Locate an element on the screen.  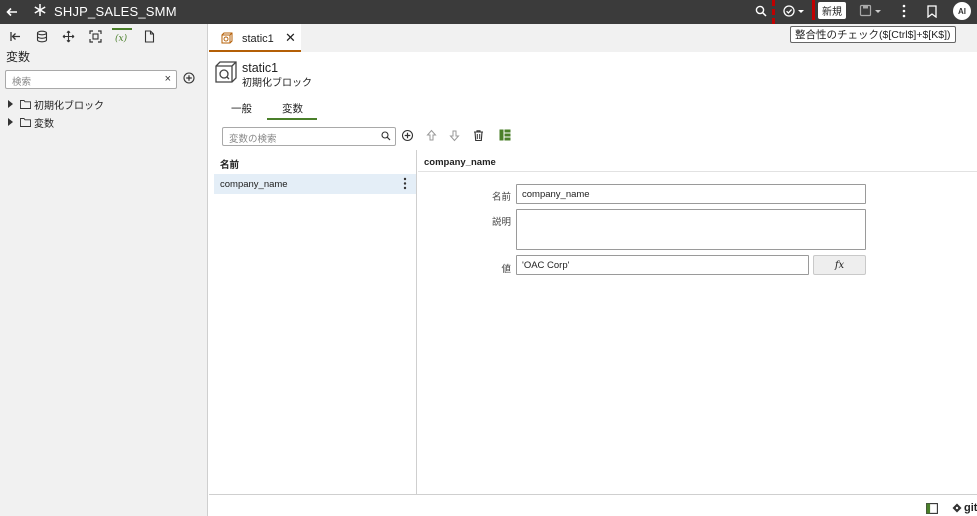
svg-text: (x) is located at coordinates (121, 38).